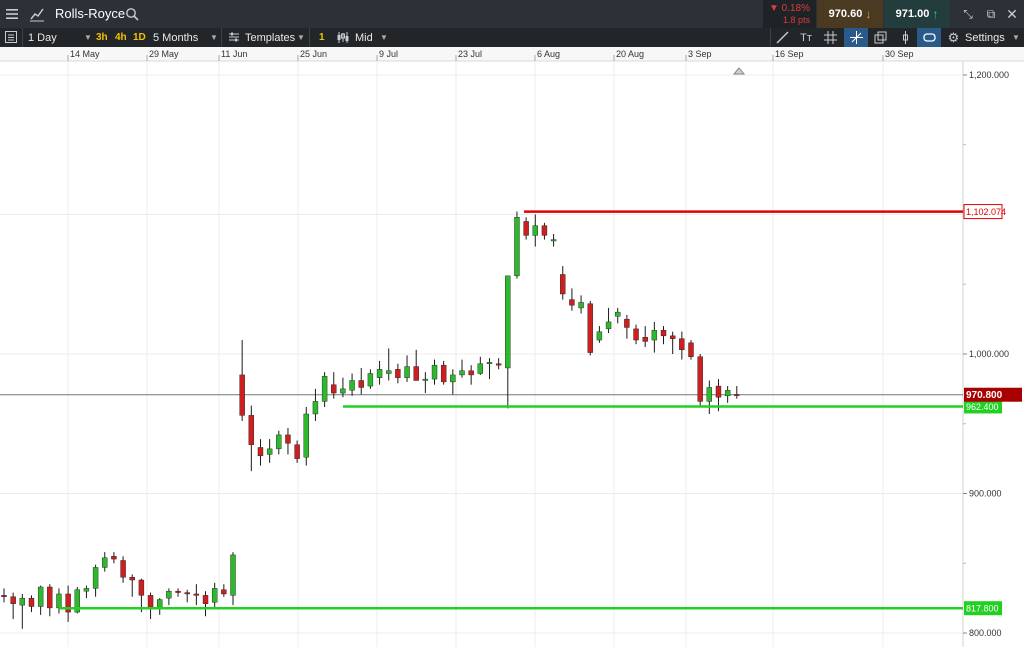  I want to click on chart-line-icon, so click(37, 14).